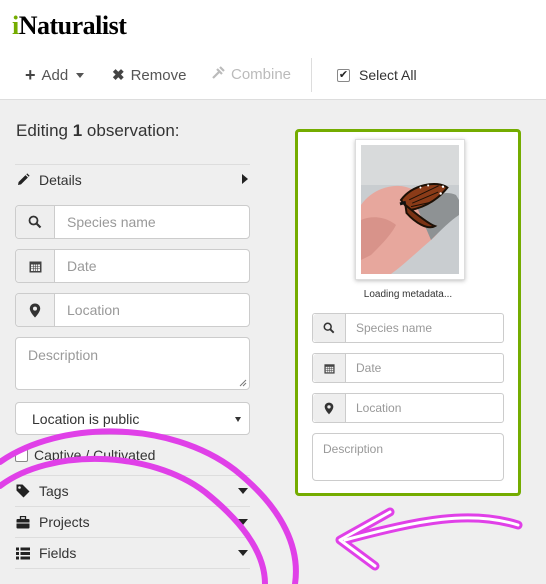  I want to click on add-button: + Add, so click(55, 75).